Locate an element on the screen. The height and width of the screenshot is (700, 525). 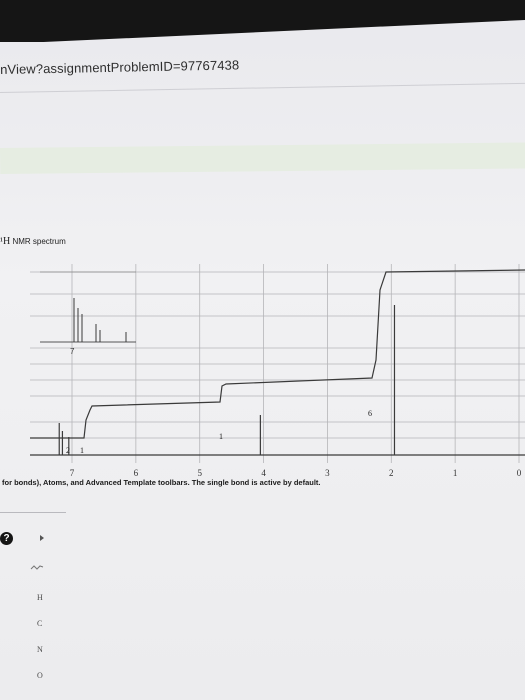
x-tick-label: 4 is located at coordinates (263, 473).